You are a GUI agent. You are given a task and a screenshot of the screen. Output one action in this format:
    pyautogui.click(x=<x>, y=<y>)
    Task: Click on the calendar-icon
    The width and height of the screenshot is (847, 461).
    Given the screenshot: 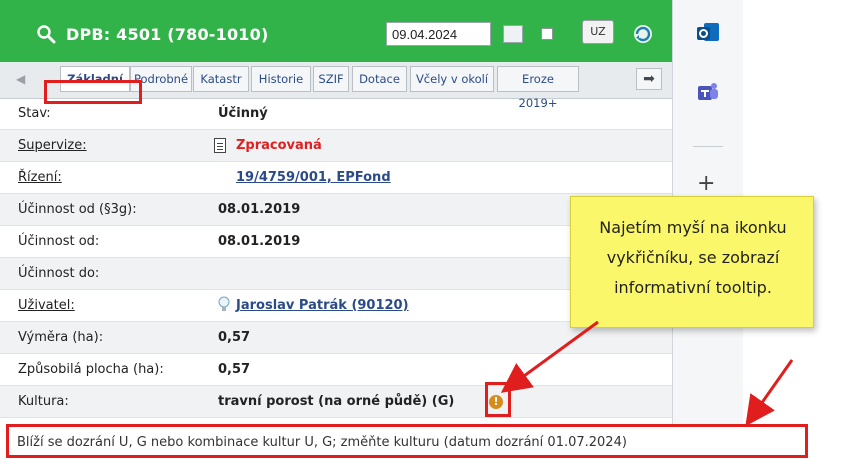 What is the action you would take?
    pyautogui.click(x=513, y=34)
    